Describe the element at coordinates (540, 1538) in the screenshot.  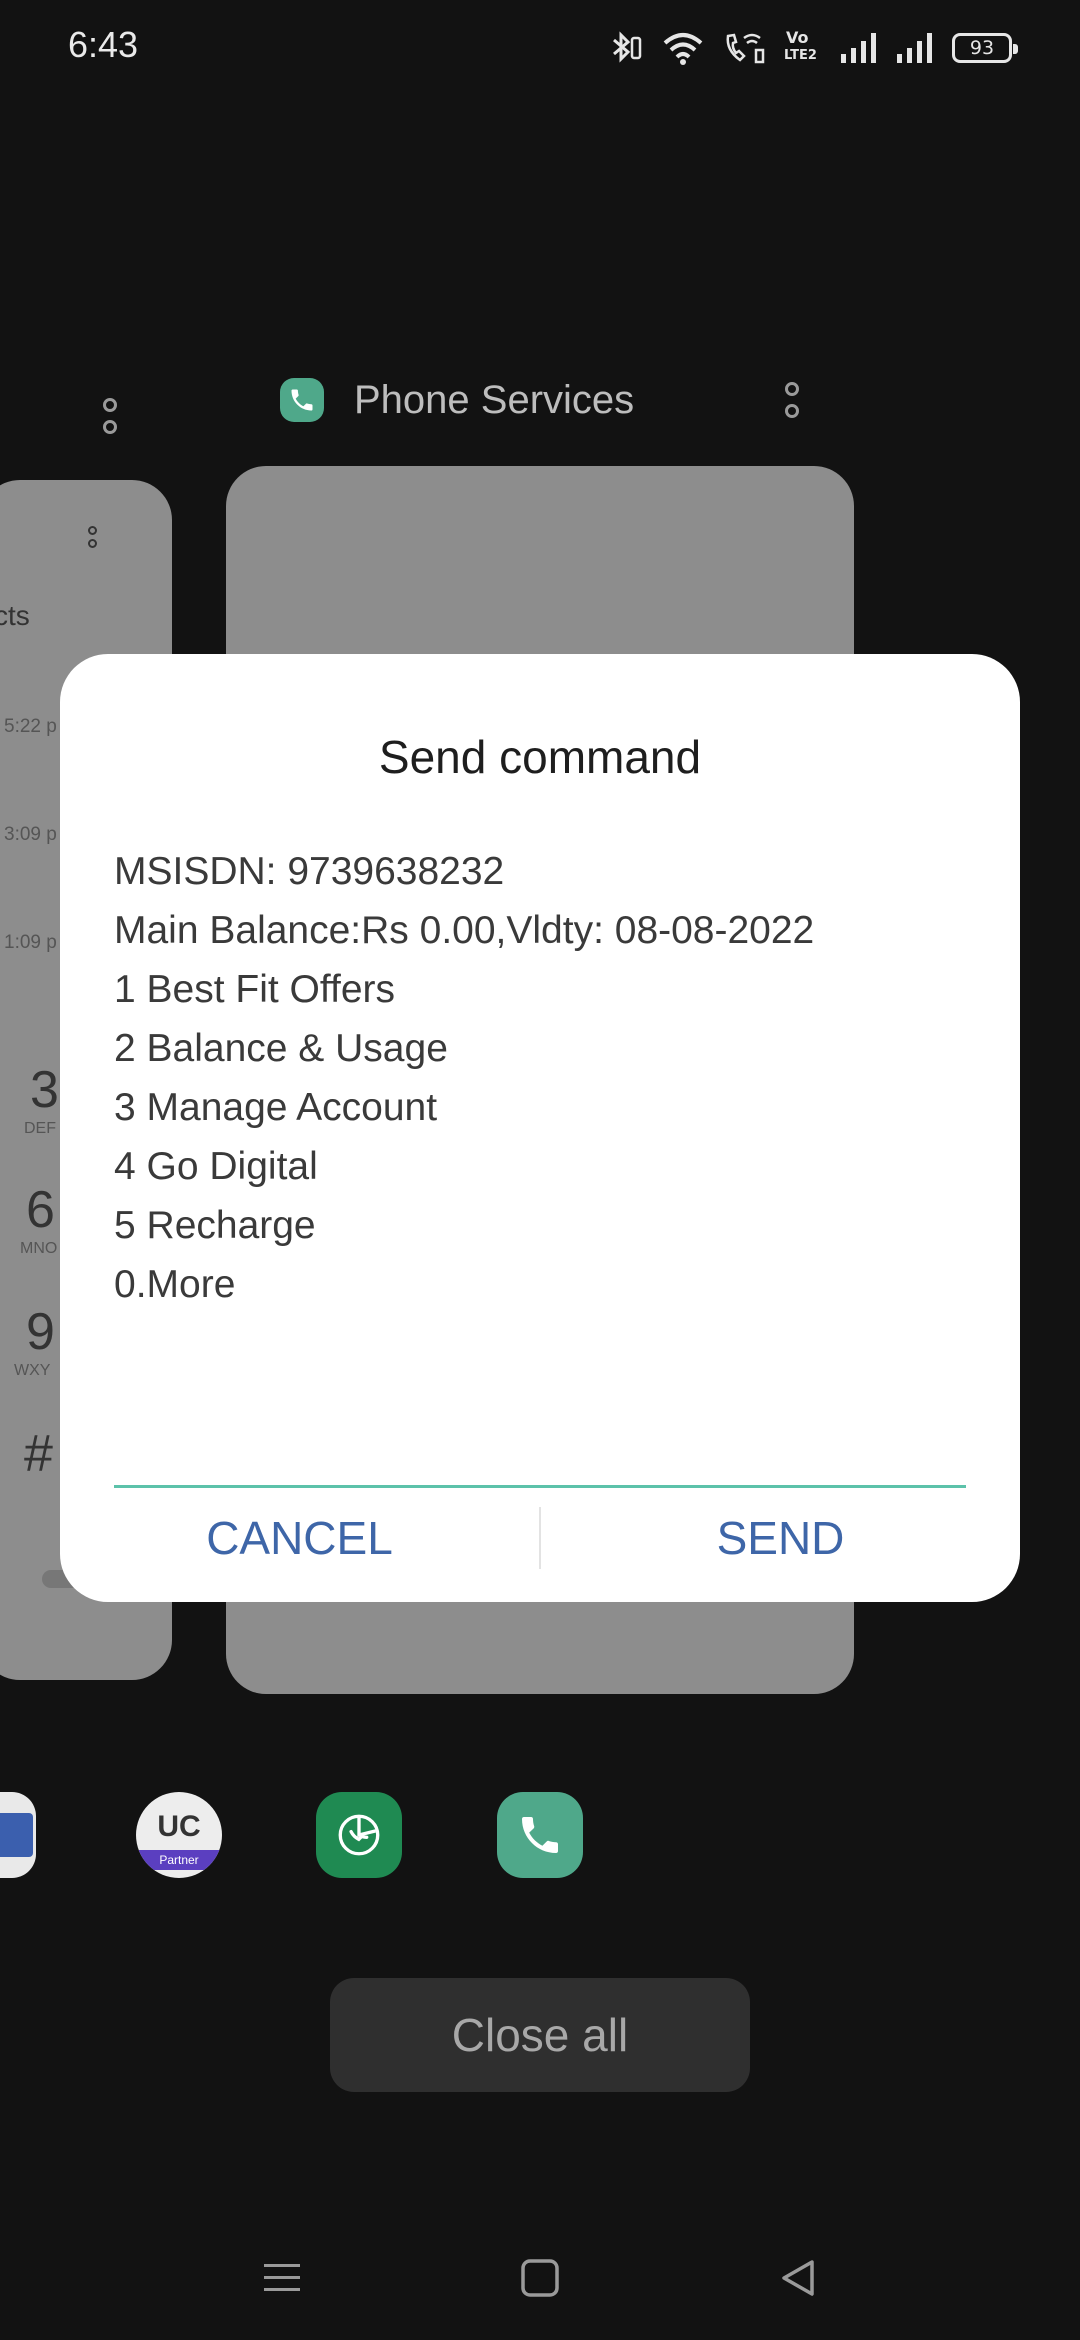
I see `dialog-actions: CANCEL SEND` at that location.